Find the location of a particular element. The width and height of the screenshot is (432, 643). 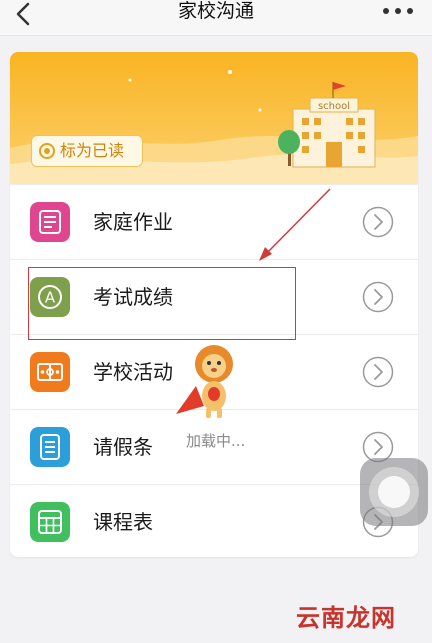

leave-note-icon is located at coordinates (50, 447).